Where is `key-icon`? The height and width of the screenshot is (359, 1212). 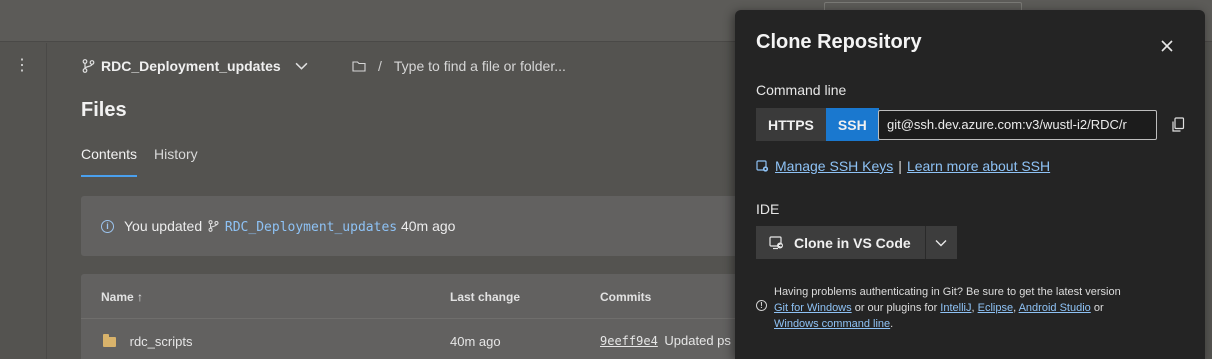
key-icon is located at coordinates (762, 165).